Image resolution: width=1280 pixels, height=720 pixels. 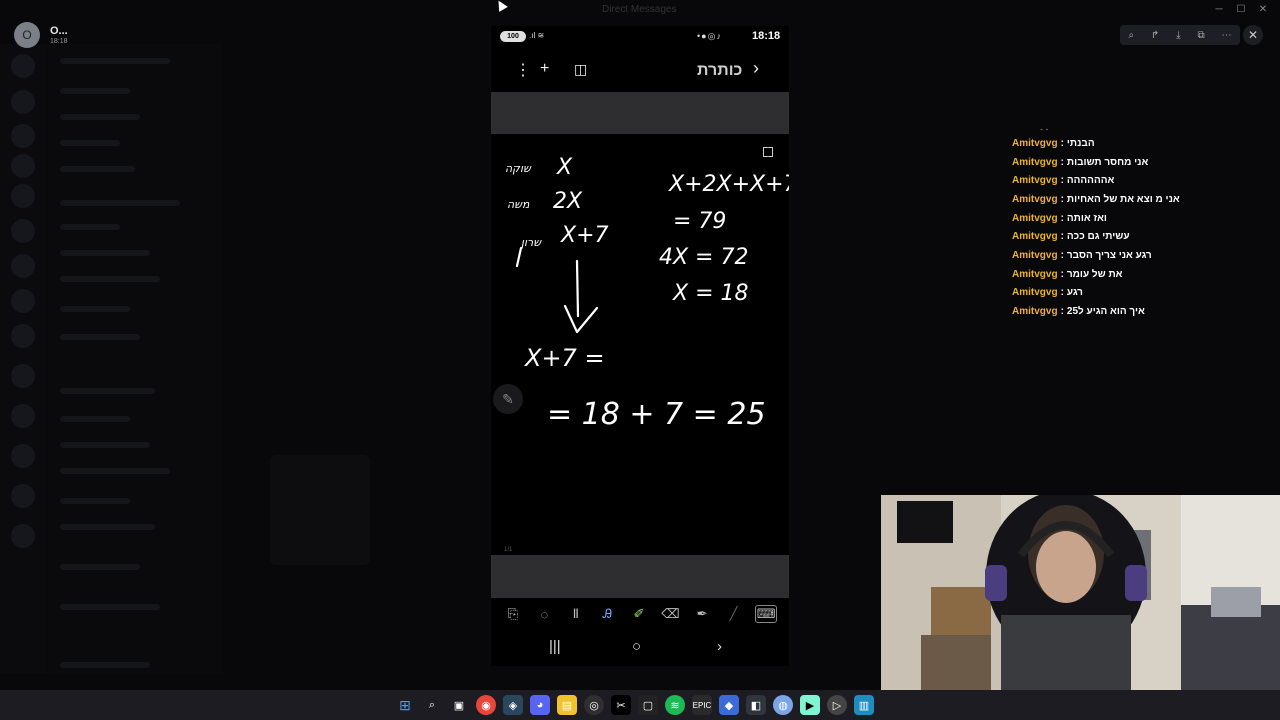 I want to click on chat-header-marker: - -, so click(x=1044, y=129).